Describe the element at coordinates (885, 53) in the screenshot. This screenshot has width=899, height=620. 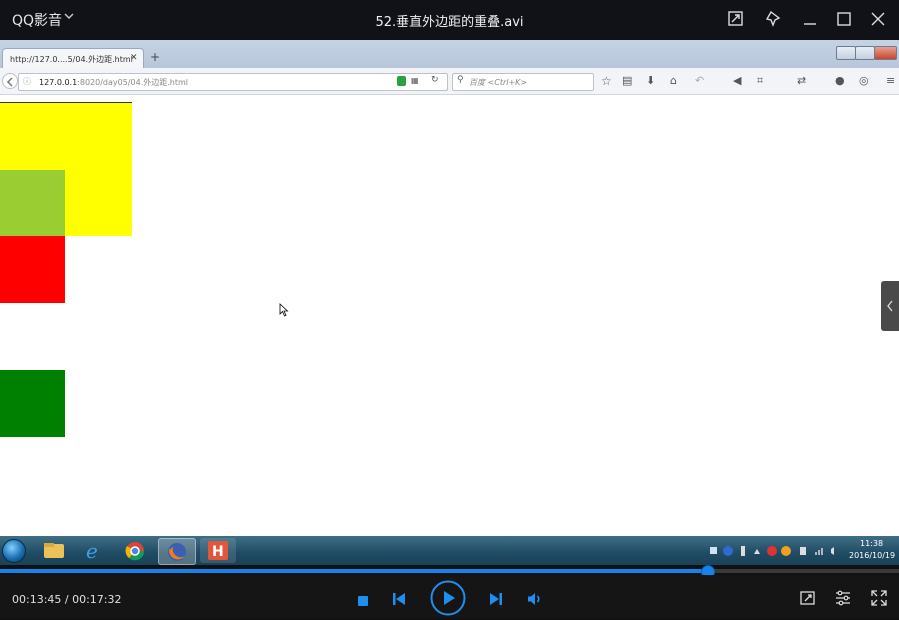
I see `browser-close-button` at that location.